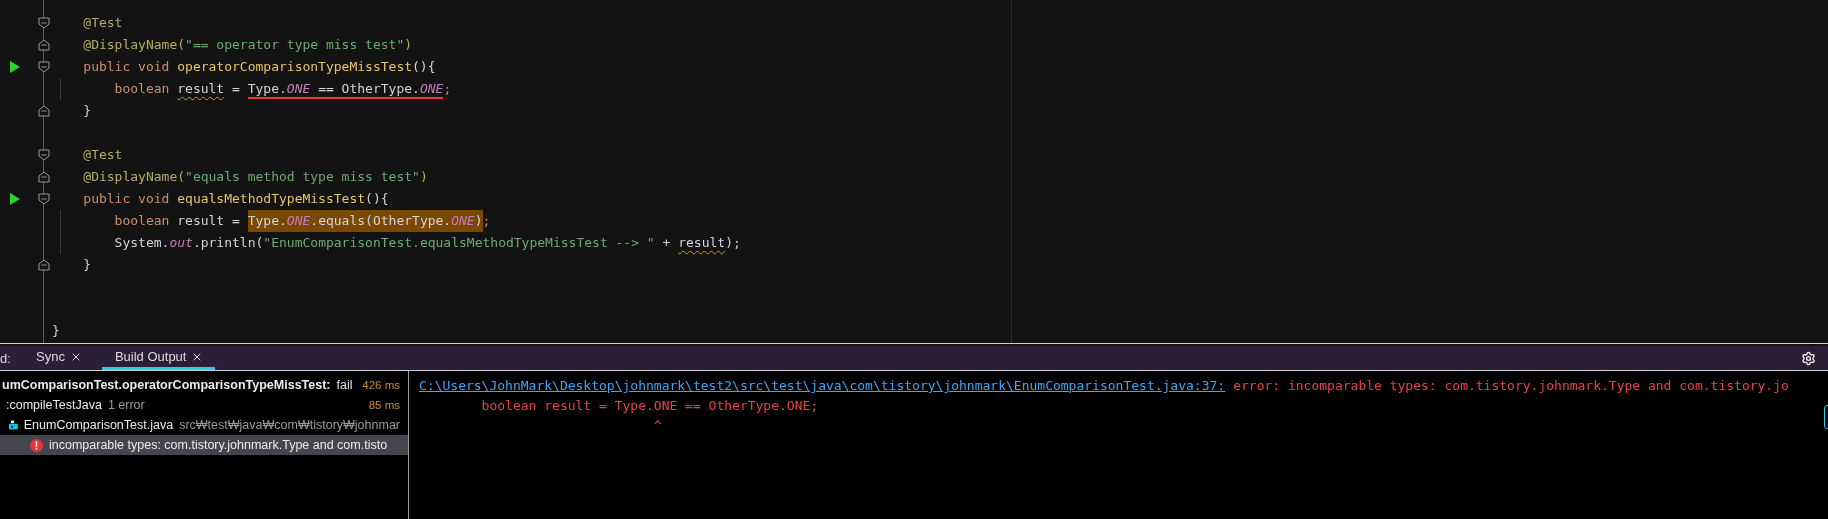  I want to click on code-token: "equals method type miss test", so click(302, 177).